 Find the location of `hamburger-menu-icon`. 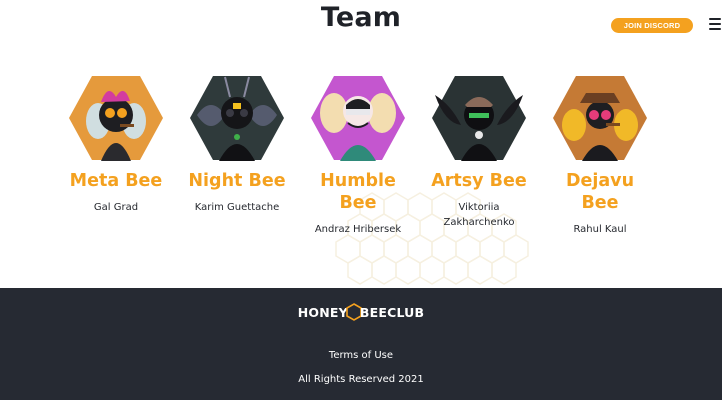

hamburger-menu-icon is located at coordinates (715, 25).